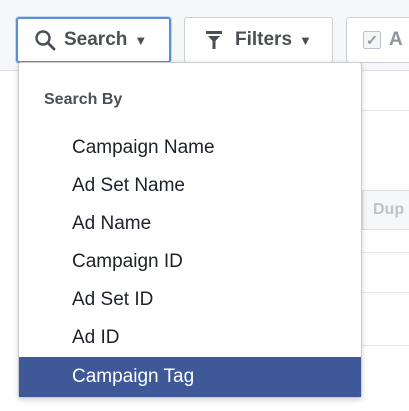 The height and width of the screenshot is (411, 409). Describe the element at coordinates (190, 338) in the screenshot. I see `menu-item-ad-id: Ad ID` at that location.